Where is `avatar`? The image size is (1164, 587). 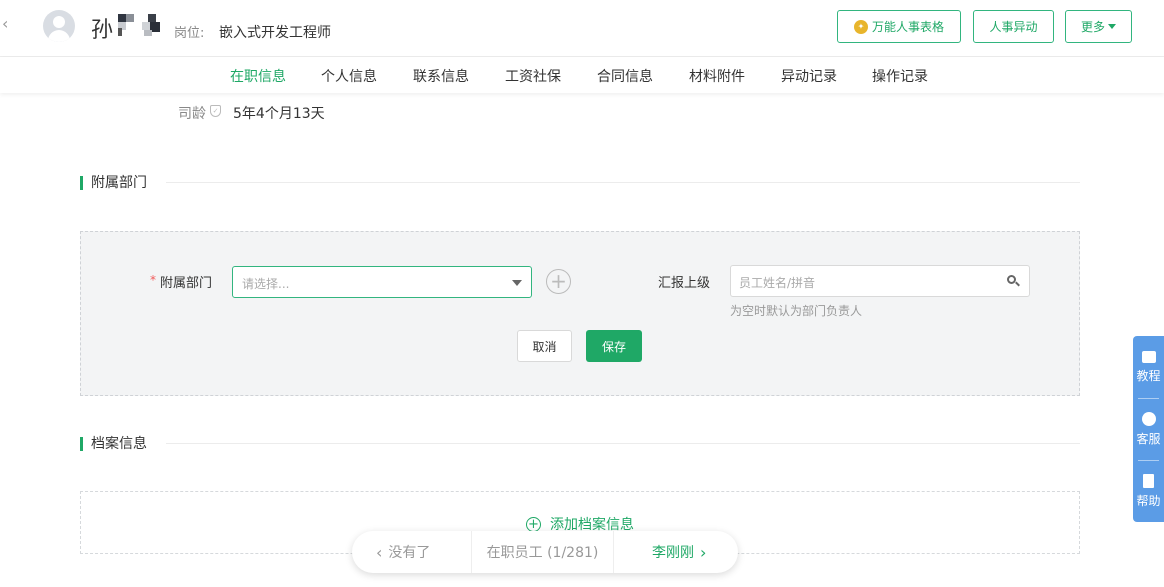
avatar is located at coordinates (59, 26).